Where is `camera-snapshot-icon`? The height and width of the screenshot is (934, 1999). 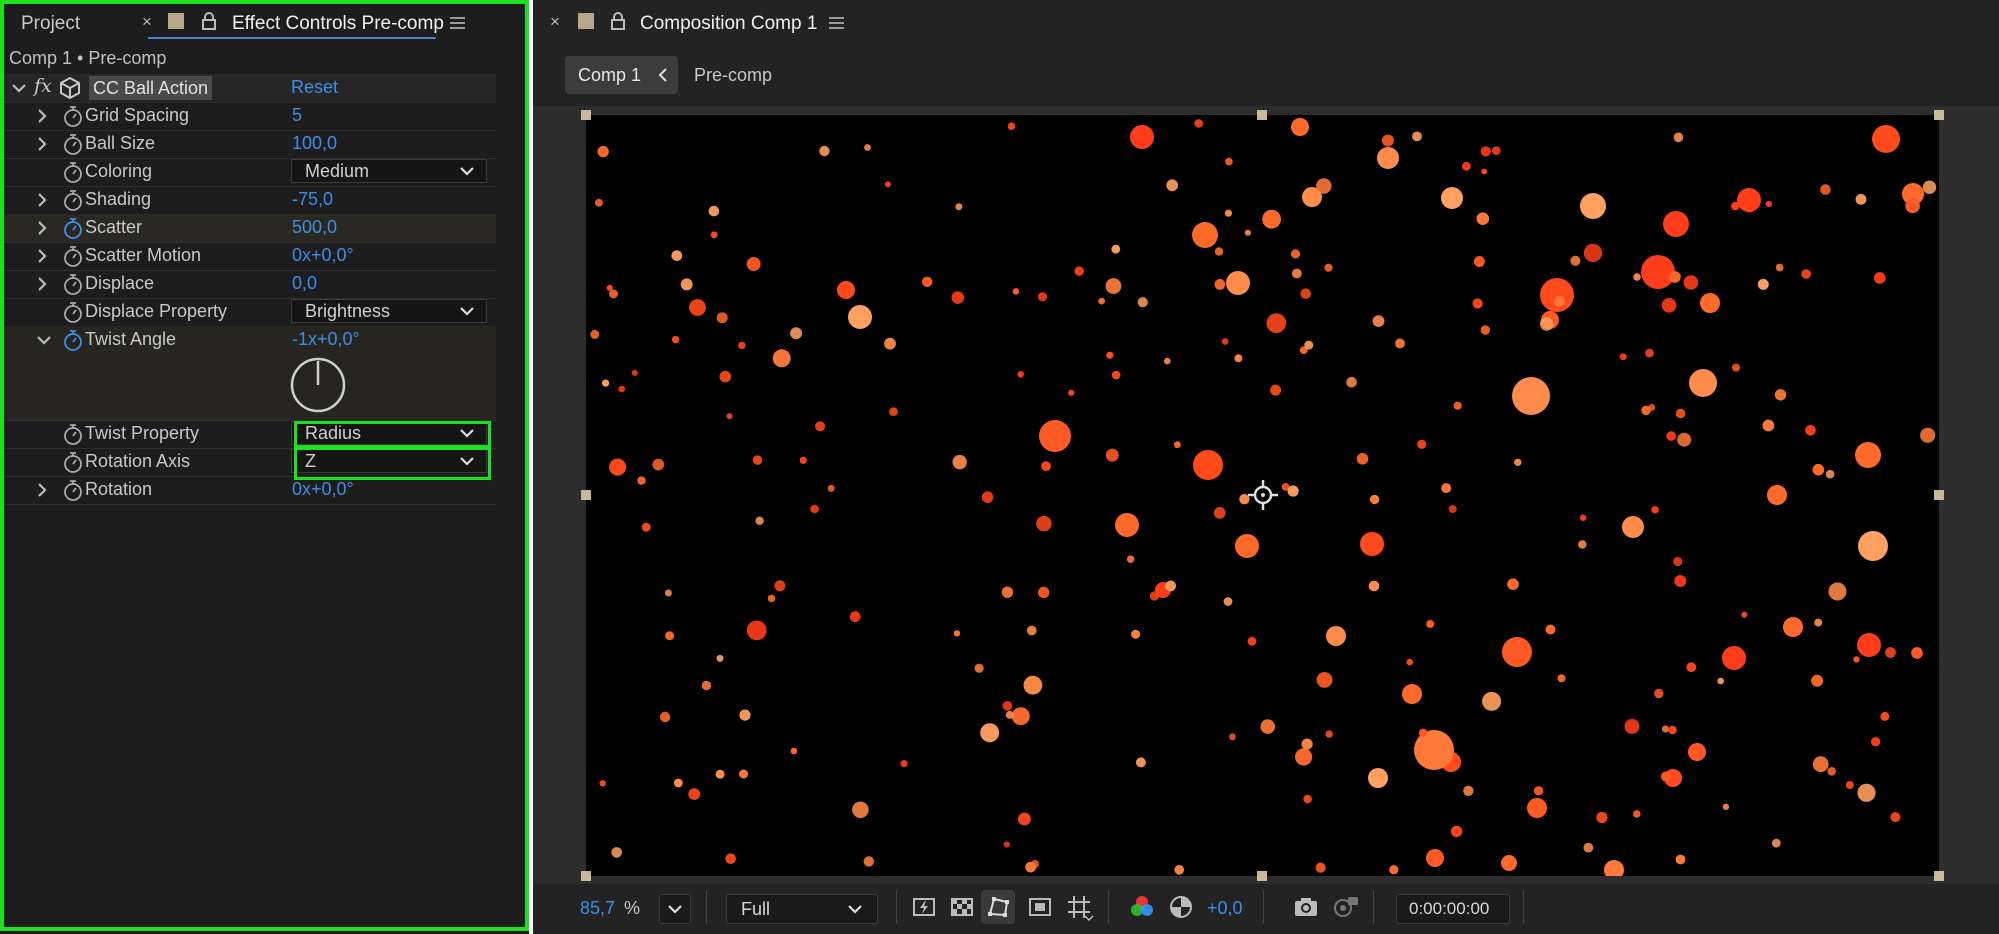
camera-snapshot-icon is located at coordinates (1306, 907).